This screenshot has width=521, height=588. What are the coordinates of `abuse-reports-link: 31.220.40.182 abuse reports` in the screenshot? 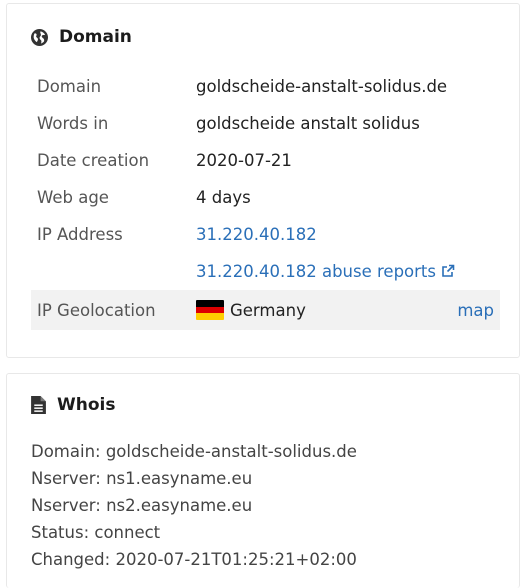 It's located at (325, 271).